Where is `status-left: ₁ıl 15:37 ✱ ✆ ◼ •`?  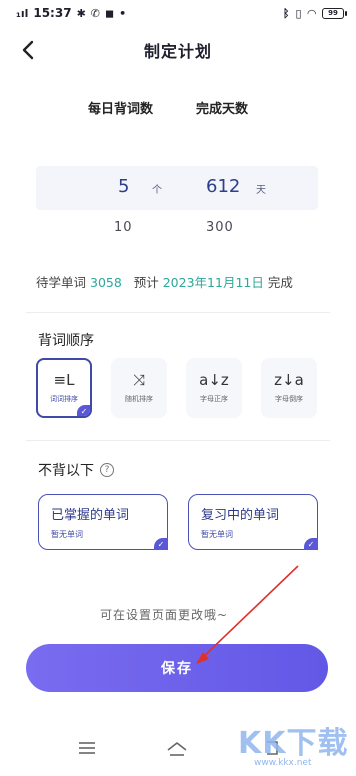 status-left: ₁ıl 15:37 ✱ ✆ ◼ • is located at coordinates (71, 13).